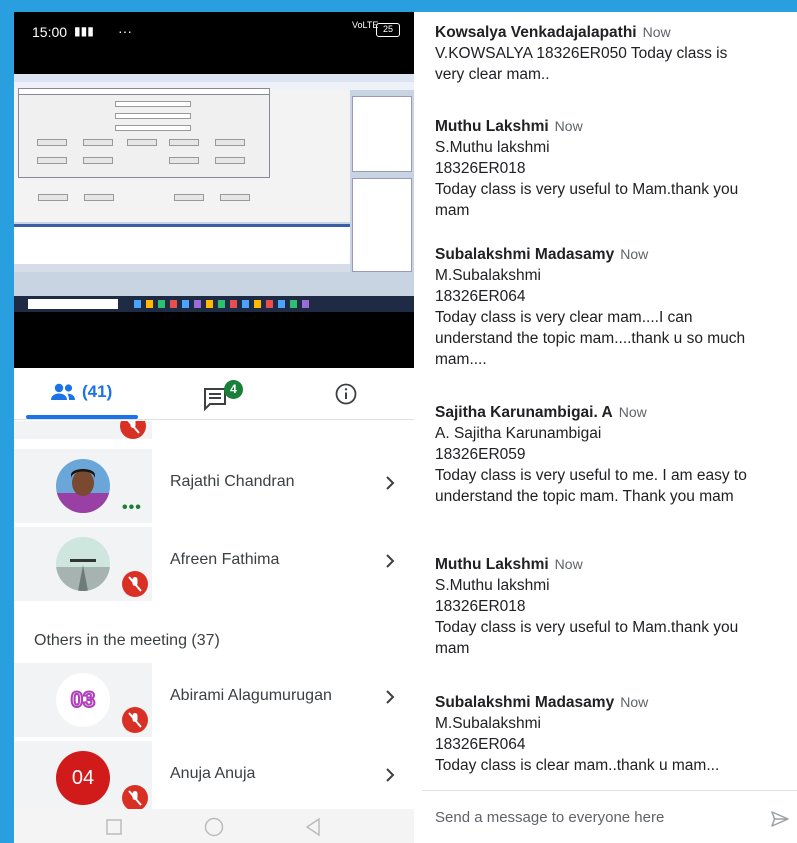 Image resolution: width=797 pixels, height=843 pixels. What do you see at coordinates (82, 417) in the screenshot?
I see `tab-active-indicator` at bounding box center [82, 417].